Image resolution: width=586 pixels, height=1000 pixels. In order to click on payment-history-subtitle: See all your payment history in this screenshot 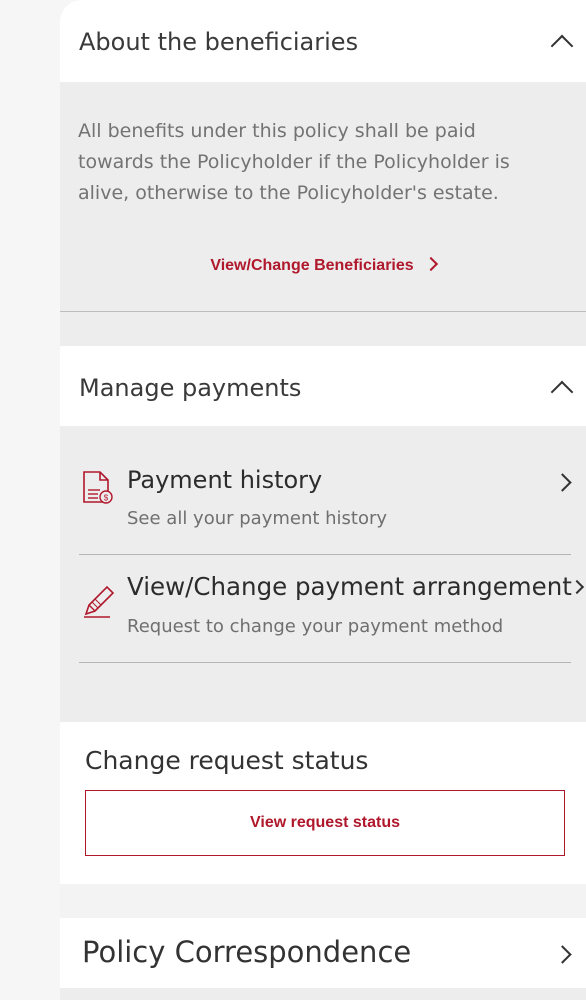, I will do `click(257, 518)`.